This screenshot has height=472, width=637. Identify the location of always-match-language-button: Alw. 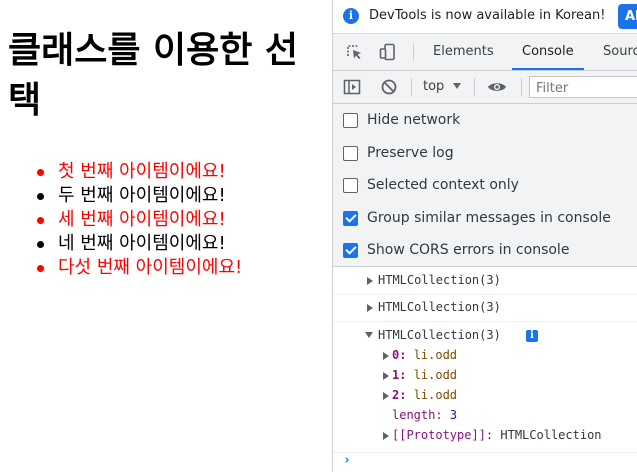
(627, 16).